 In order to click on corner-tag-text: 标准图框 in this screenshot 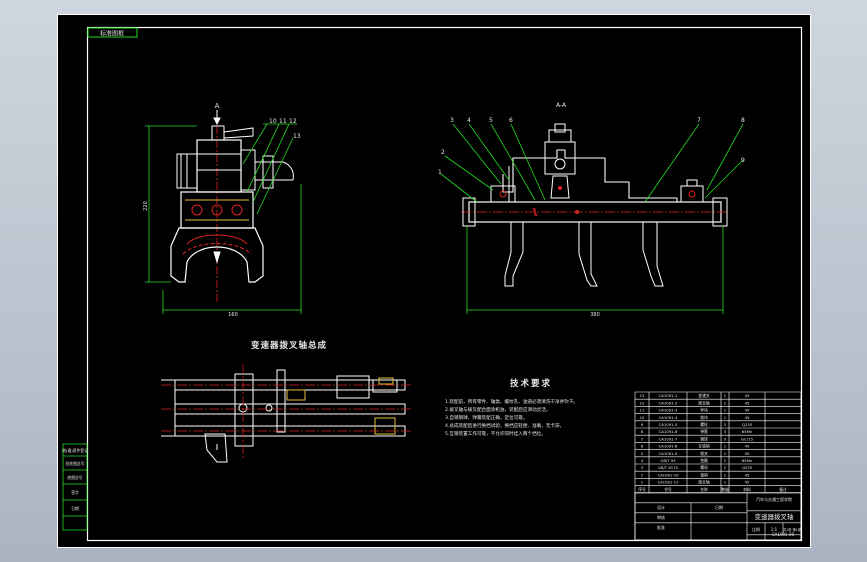, I will do `click(112, 34)`.